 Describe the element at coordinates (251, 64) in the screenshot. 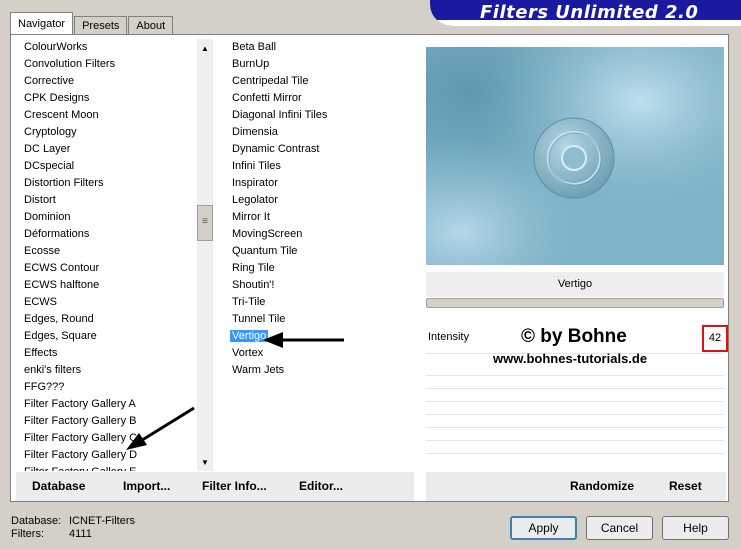

I see `filter-item-label: BurnUp` at that location.